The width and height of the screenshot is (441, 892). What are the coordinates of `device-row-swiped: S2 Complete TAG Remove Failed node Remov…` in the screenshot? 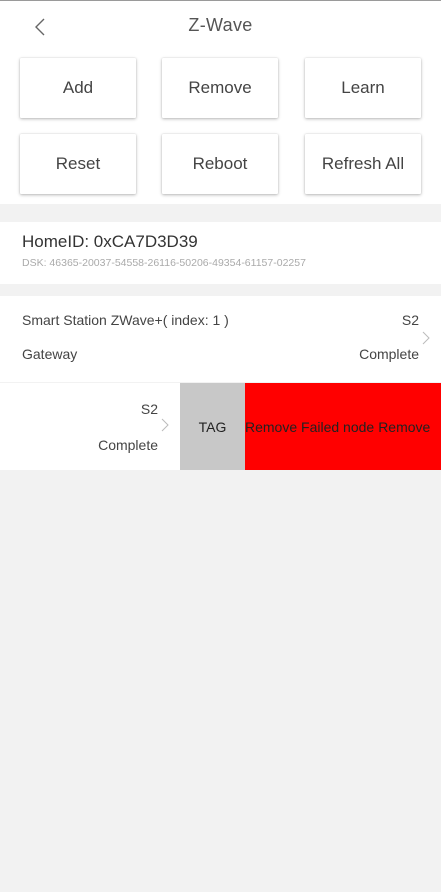 It's located at (220, 426).